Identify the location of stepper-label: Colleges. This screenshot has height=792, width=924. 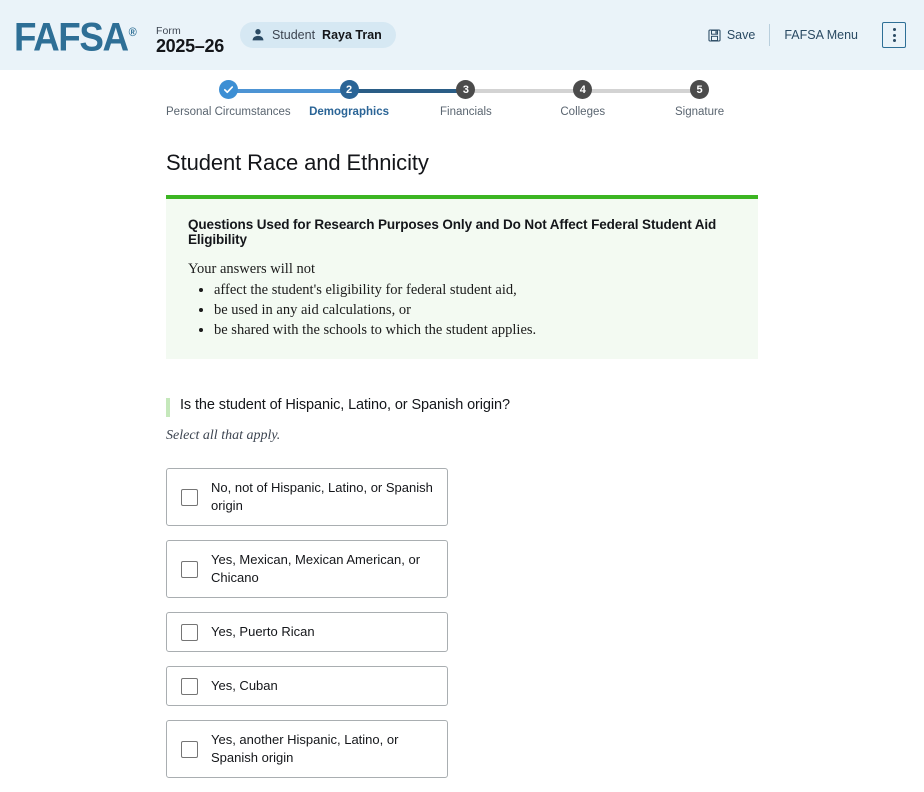
(583, 112).